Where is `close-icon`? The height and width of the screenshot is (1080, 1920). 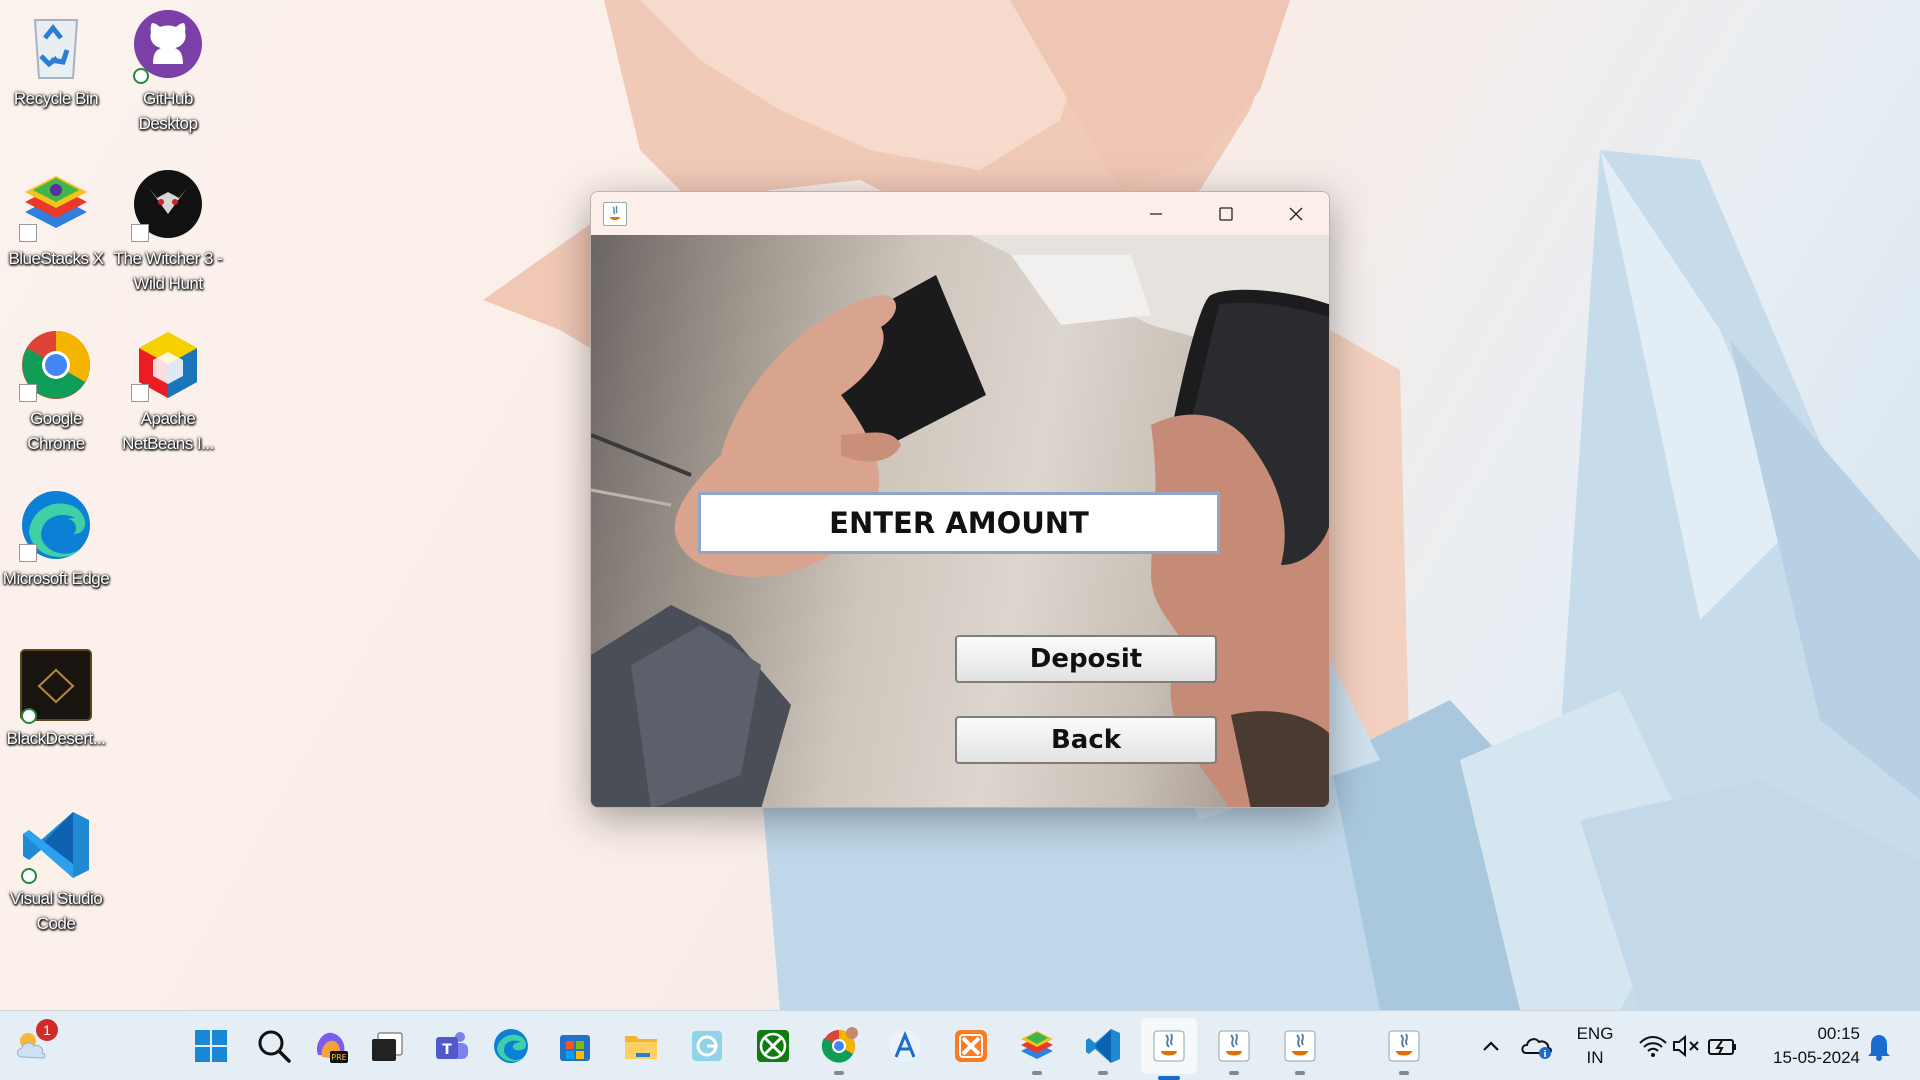
close-icon is located at coordinates (1296, 213).